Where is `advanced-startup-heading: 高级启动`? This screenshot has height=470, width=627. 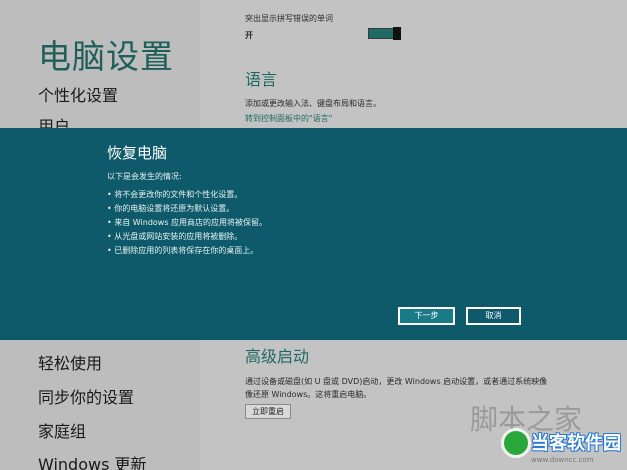 advanced-startup-heading: 高级启动 is located at coordinates (277, 356).